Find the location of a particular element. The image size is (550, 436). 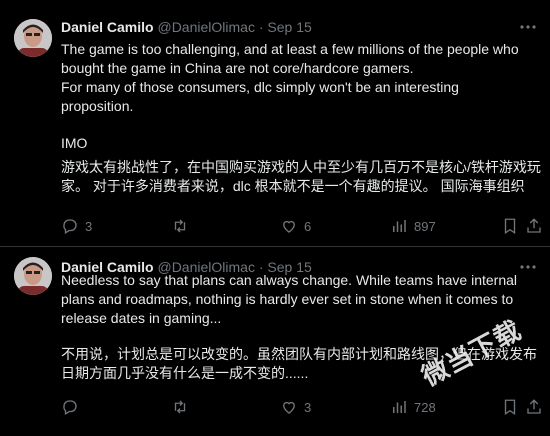

views-button: 728 is located at coordinates (413, 407).